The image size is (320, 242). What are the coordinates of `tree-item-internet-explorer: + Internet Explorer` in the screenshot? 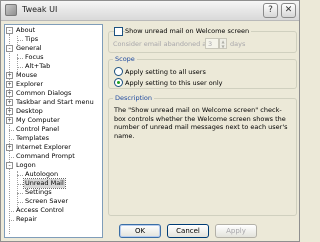 It's located at (52, 147).